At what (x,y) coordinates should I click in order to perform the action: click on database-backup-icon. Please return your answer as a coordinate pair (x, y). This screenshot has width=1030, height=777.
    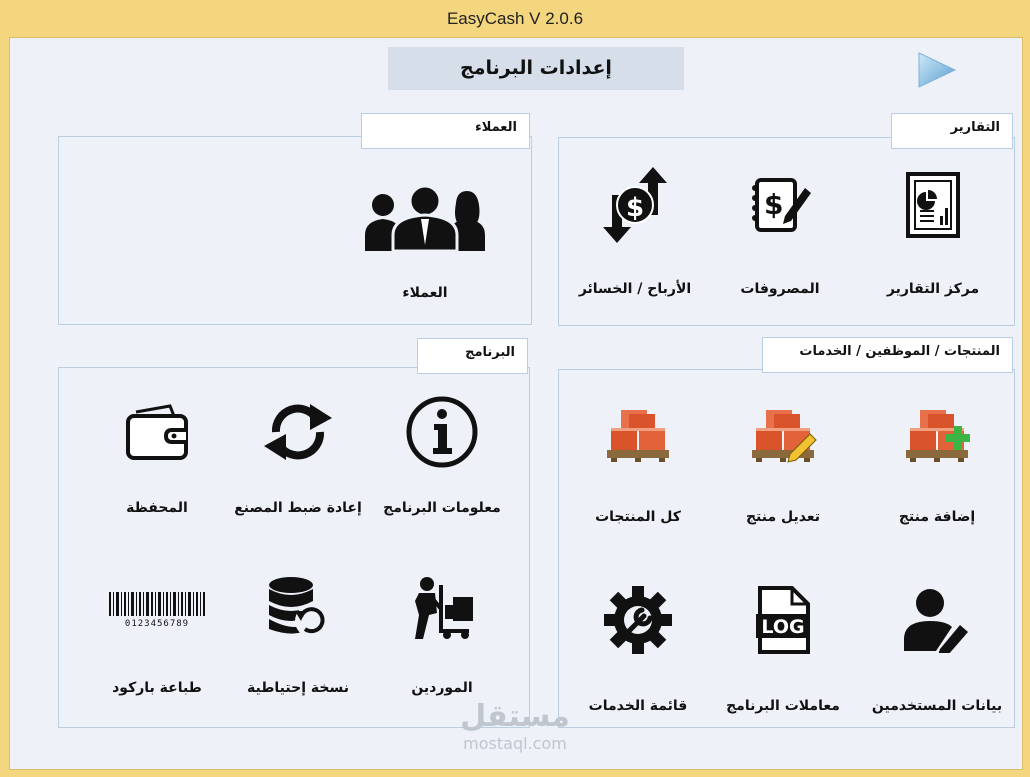
    Looking at the image, I should click on (298, 608).